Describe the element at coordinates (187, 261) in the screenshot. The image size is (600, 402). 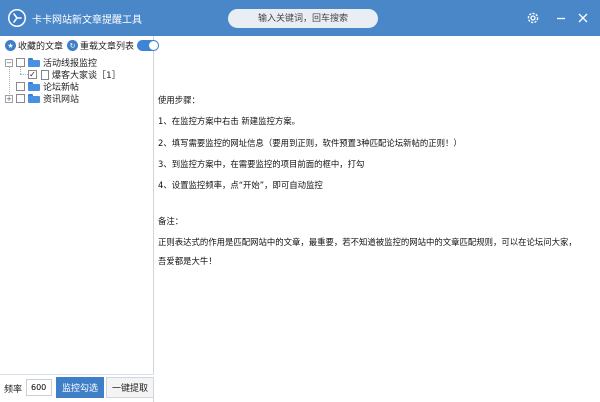
I see `note-text: 吾爱都是大牛！` at that location.